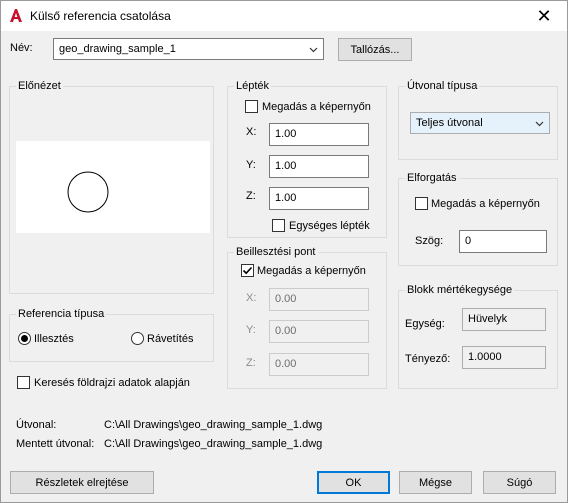 Image resolution: width=568 pixels, height=503 pixels. Describe the element at coordinates (188, 49) in the screenshot. I see `name-dropdown: geo_drawing_sample_1` at that location.